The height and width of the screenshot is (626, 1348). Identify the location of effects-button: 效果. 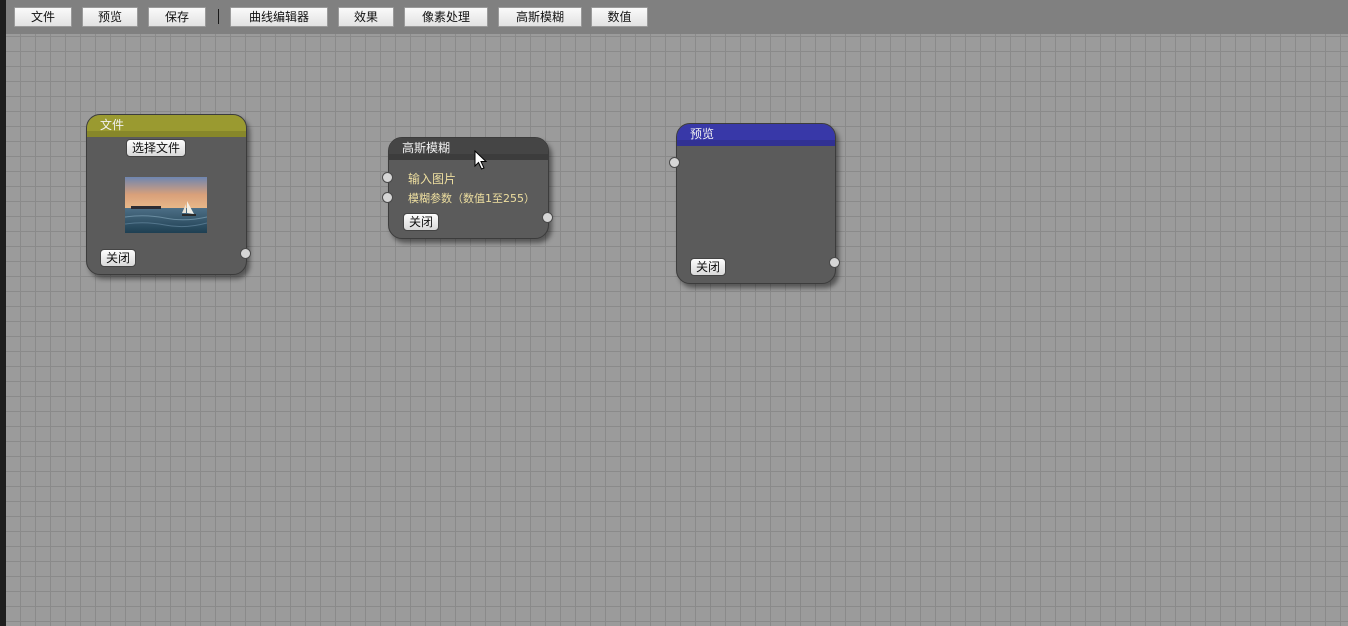
(366, 17).